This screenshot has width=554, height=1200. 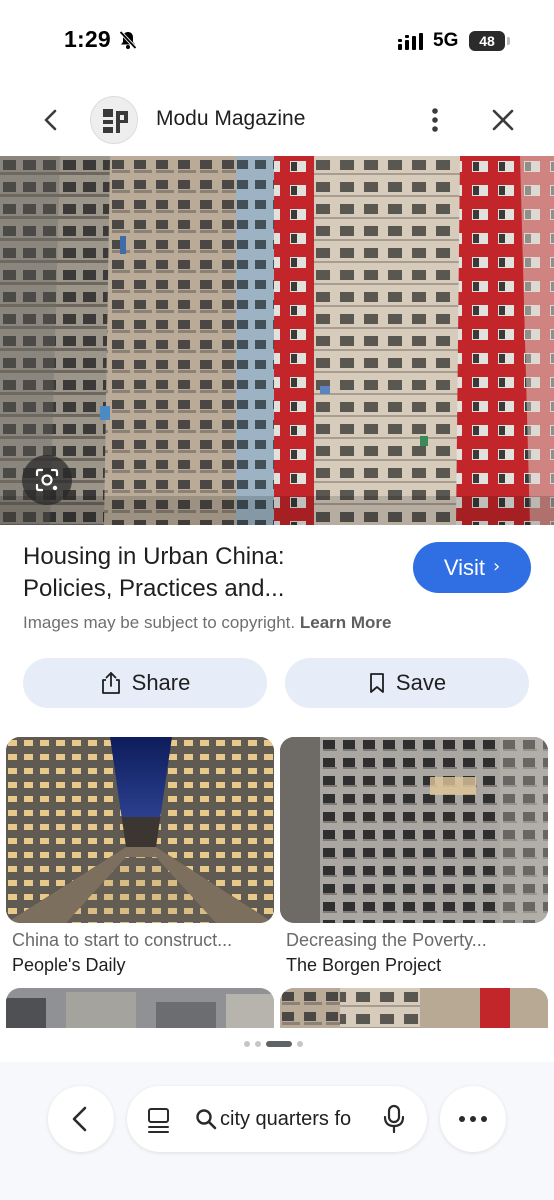 What do you see at coordinates (128, 40) in the screenshot?
I see `bell-muted-icon` at bounding box center [128, 40].